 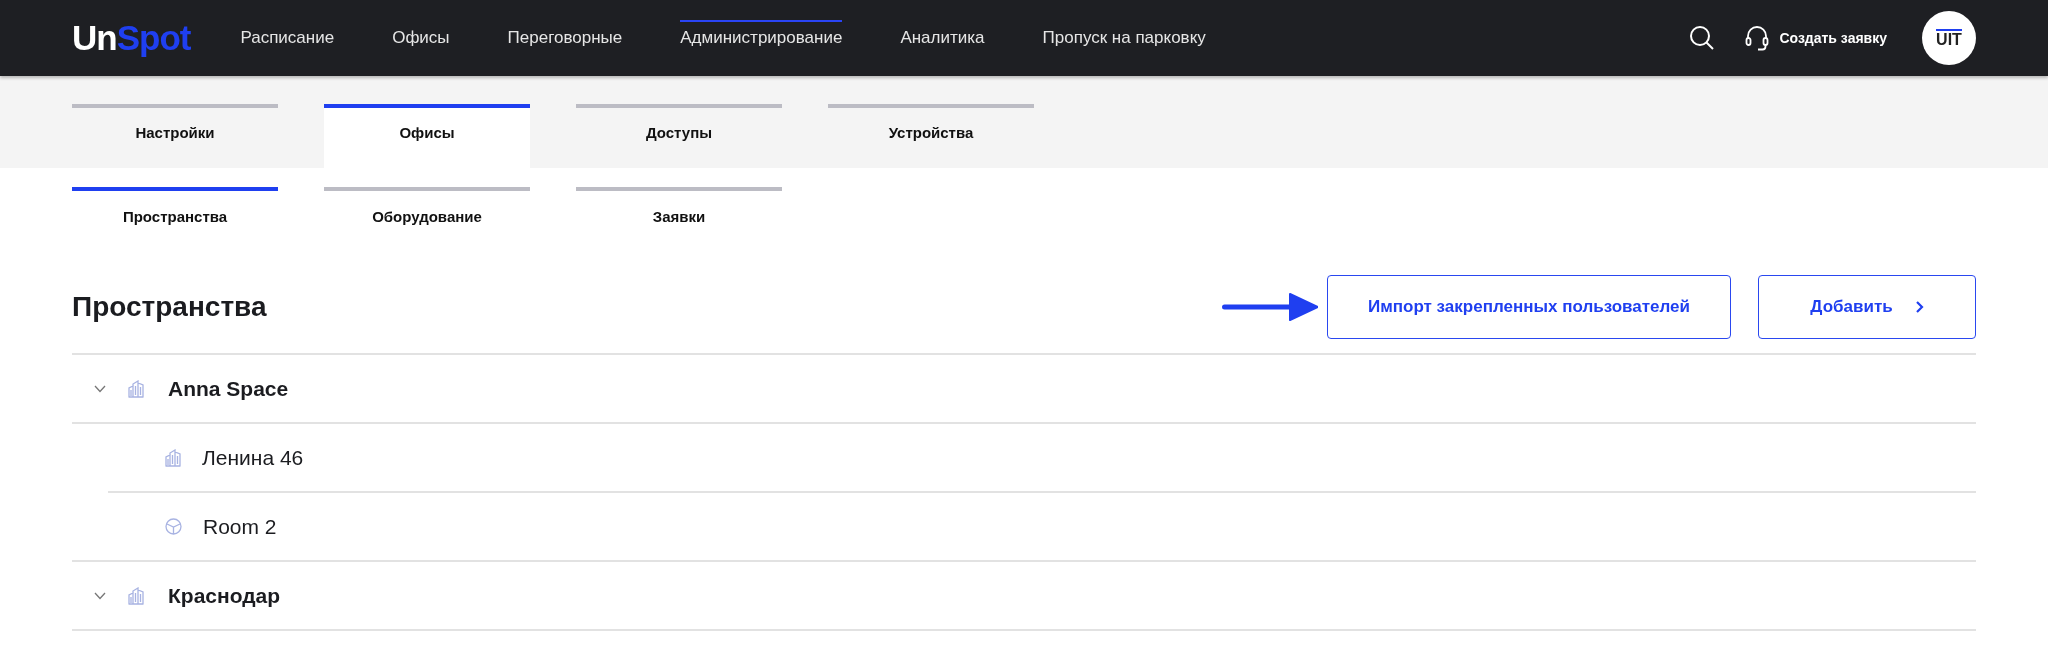 I want to click on nav-link: Переговорные, so click(x=565, y=34).